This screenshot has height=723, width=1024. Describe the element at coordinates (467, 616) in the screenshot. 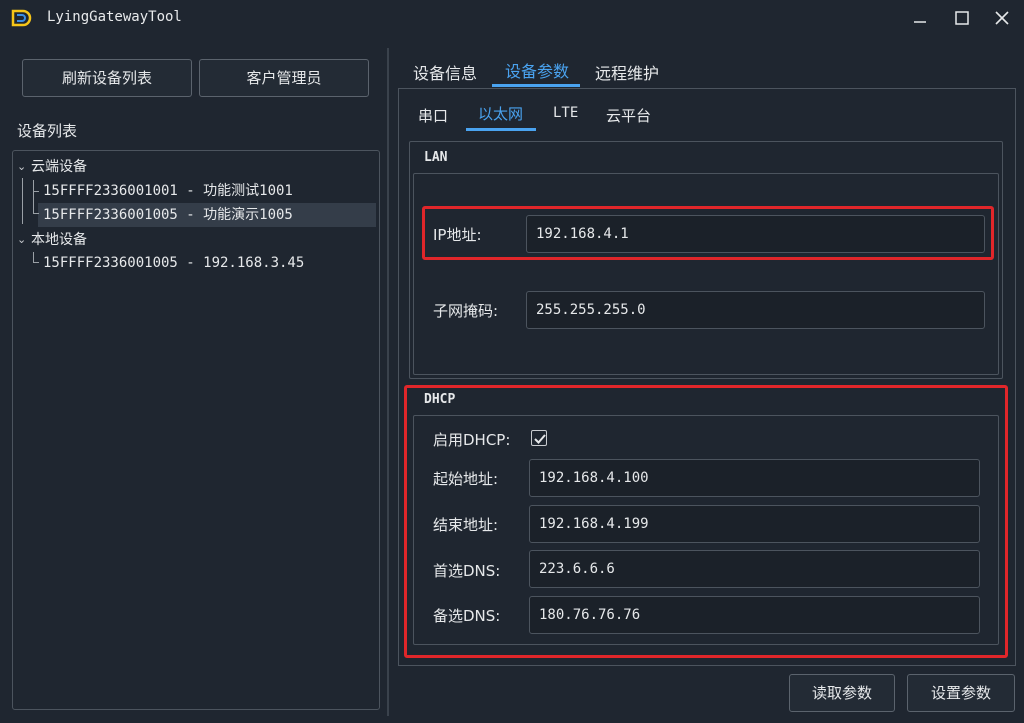

I see `secondary-dns-label: 备选DNS:` at that location.